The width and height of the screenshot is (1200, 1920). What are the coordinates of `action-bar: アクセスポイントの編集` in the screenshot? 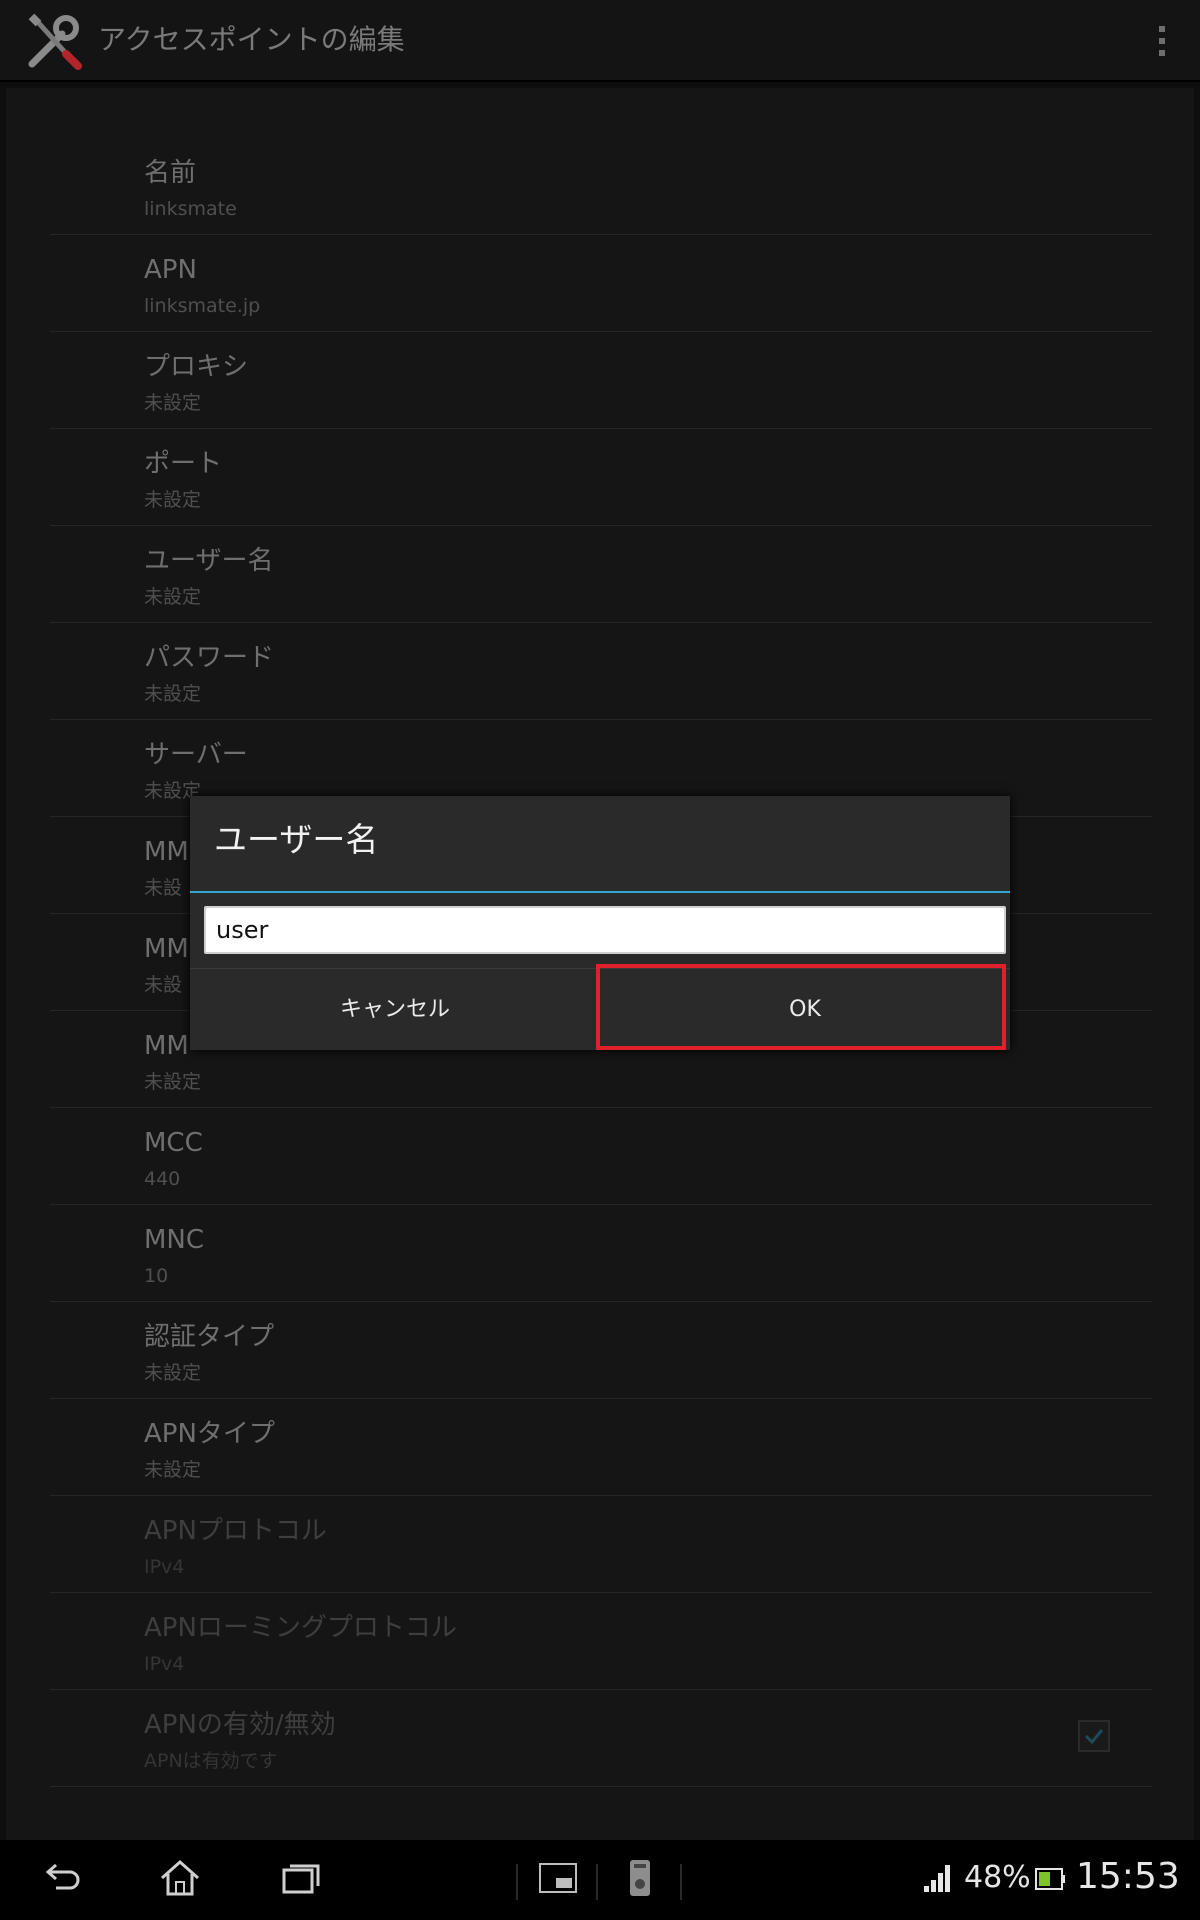 It's located at (600, 41).